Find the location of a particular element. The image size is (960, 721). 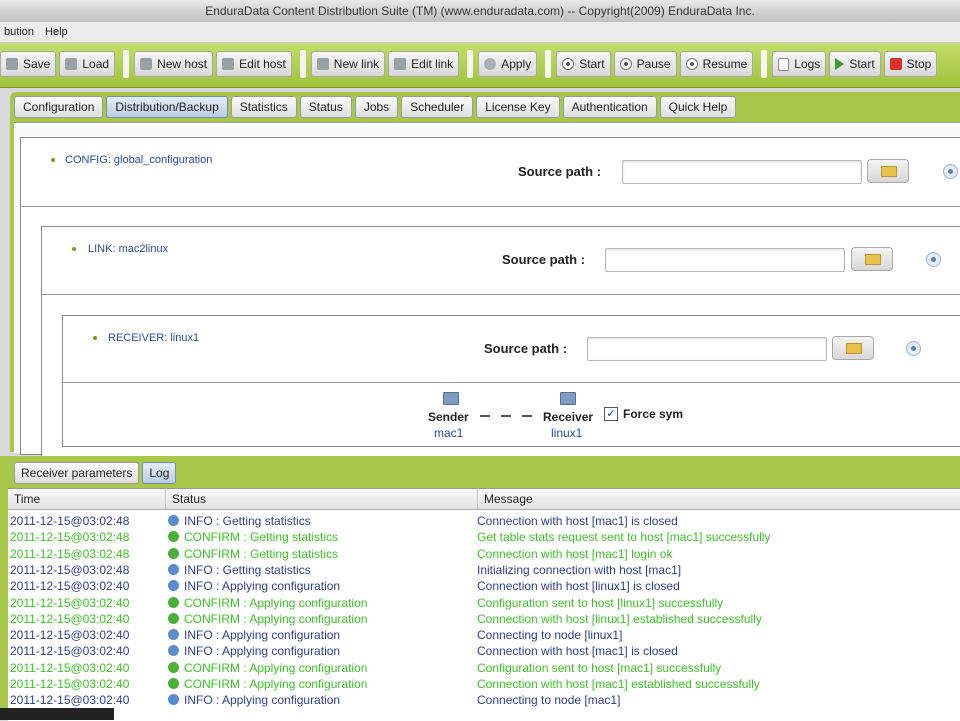

receiver-browse-button is located at coordinates (853, 348).